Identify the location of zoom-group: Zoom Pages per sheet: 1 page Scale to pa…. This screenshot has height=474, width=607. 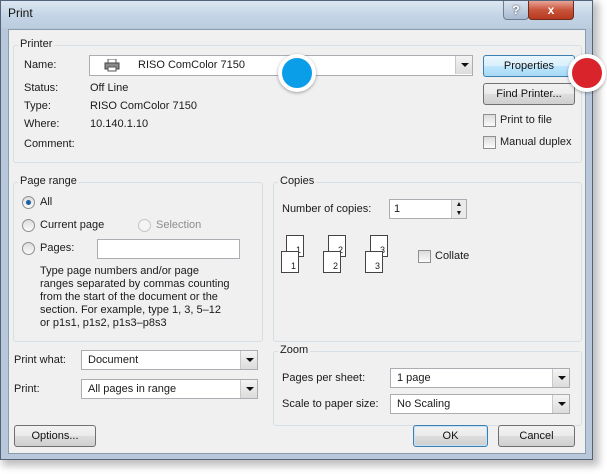
(427, 385).